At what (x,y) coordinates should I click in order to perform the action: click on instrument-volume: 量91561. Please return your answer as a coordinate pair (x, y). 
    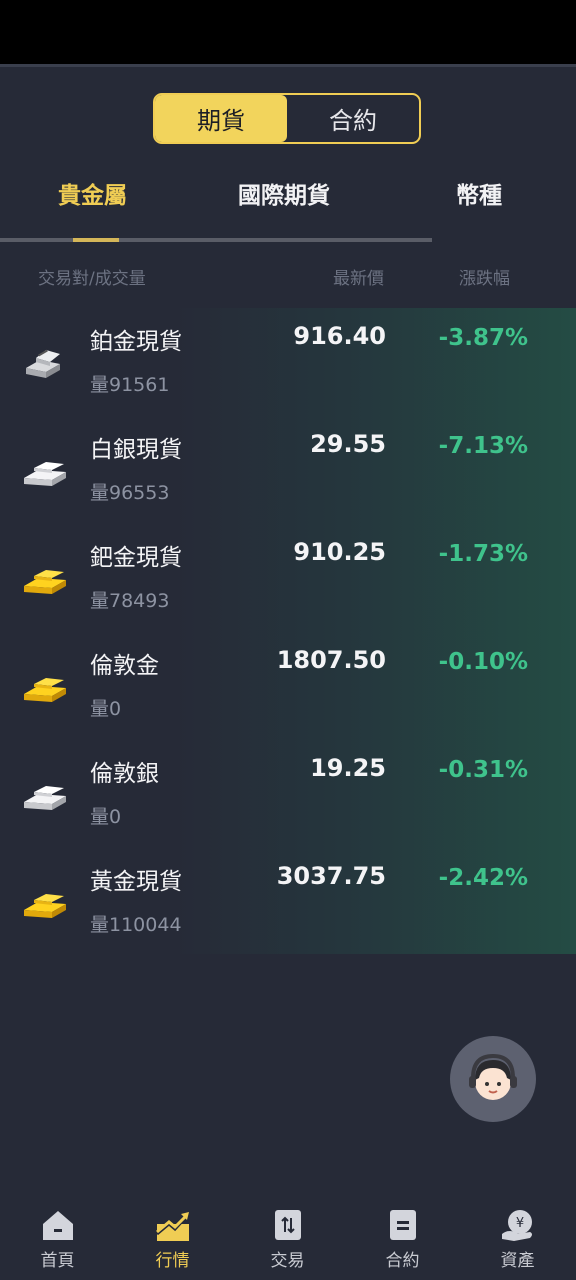
    Looking at the image, I should click on (130, 385).